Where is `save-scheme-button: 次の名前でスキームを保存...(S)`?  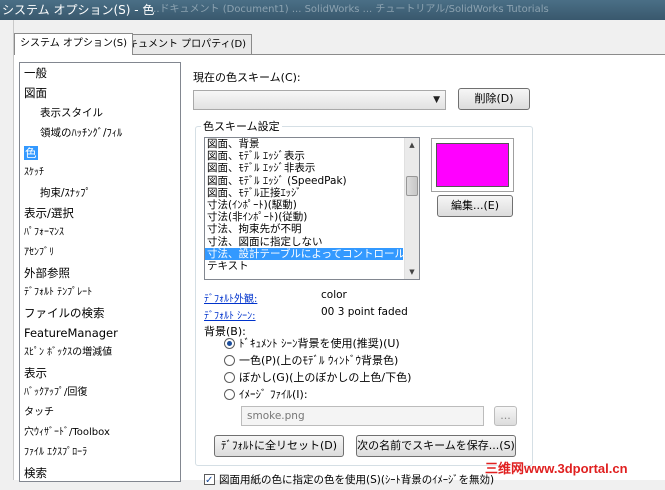
save-scheme-button: 次の名前でスキームを保存...(S) is located at coordinates (436, 446).